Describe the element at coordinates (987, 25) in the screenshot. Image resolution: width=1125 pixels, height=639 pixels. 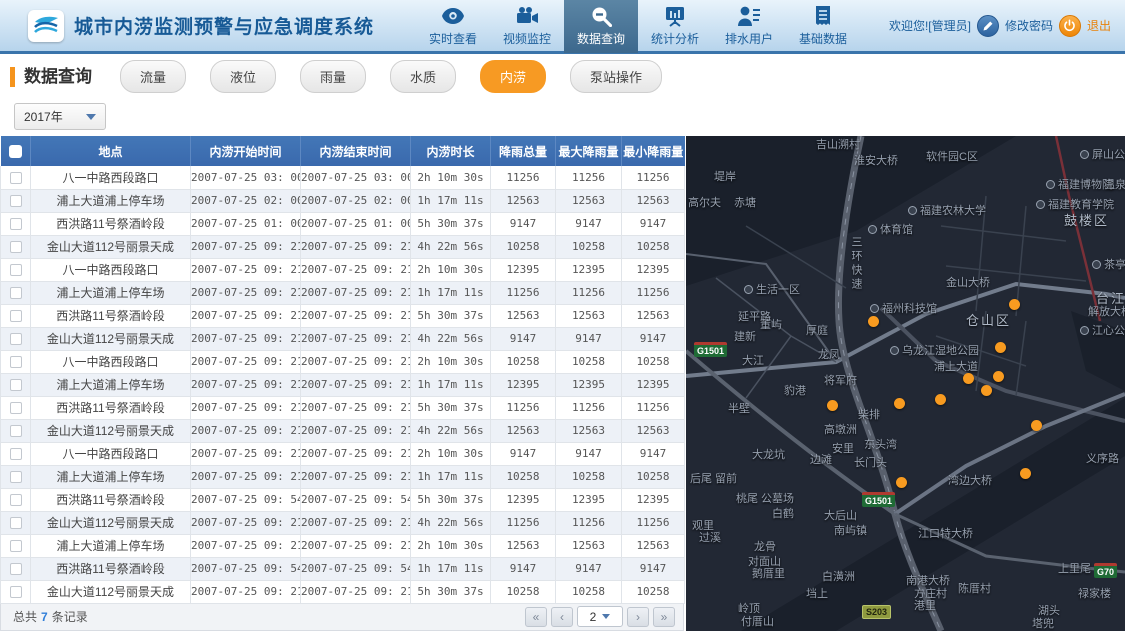
I see `pencil-icon` at that location.